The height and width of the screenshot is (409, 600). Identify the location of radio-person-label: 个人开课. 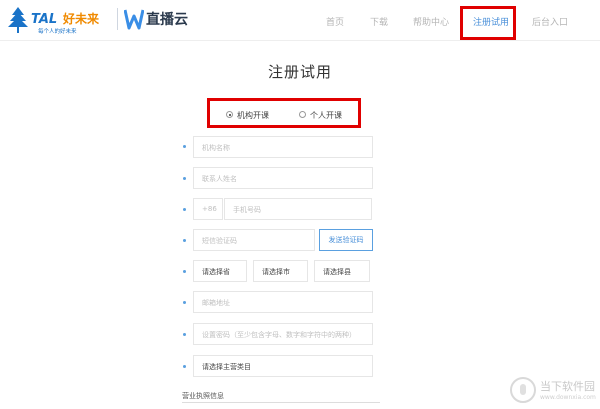
(326, 115).